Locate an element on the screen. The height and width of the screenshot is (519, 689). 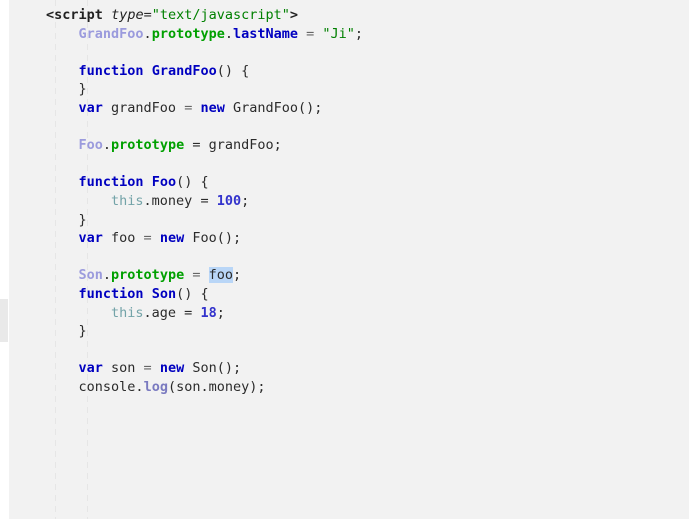
function-name-foo: Foo is located at coordinates (164, 182).